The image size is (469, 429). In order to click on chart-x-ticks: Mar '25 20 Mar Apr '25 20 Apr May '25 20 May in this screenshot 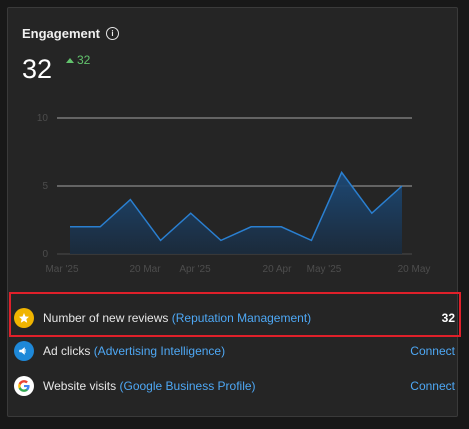, I will do `click(237, 269)`.